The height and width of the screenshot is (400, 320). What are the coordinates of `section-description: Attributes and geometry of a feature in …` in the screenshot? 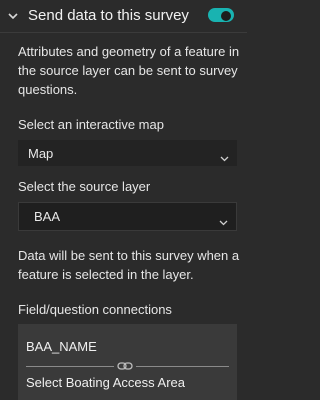 It's located at (129, 70).